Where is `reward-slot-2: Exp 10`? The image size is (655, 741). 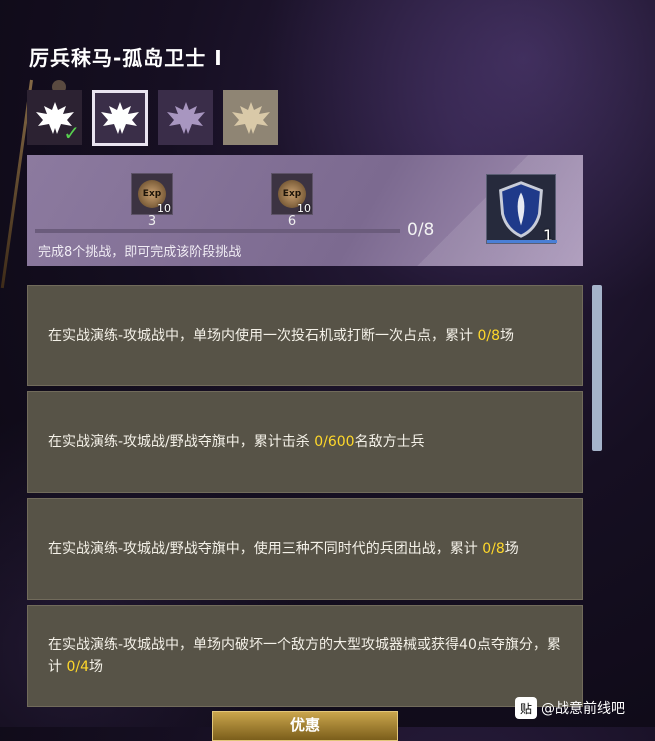
reward-slot-2: Exp 10 is located at coordinates (292, 194).